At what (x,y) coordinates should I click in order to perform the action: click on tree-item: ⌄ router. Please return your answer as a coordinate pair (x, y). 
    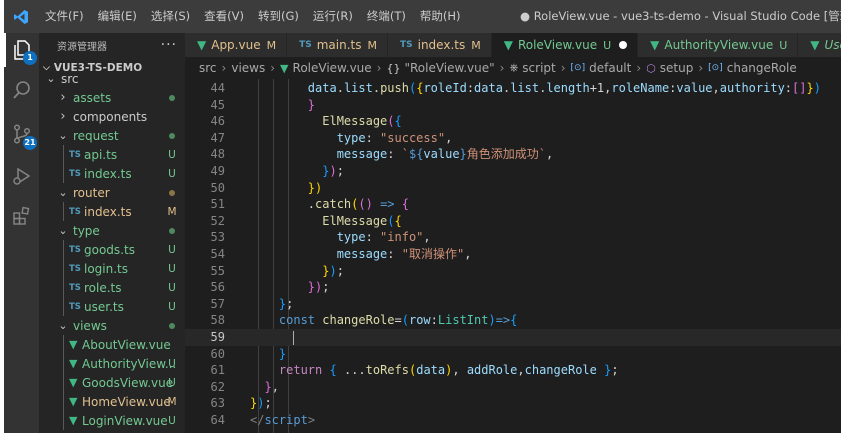
    Looking at the image, I should click on (112, 192).